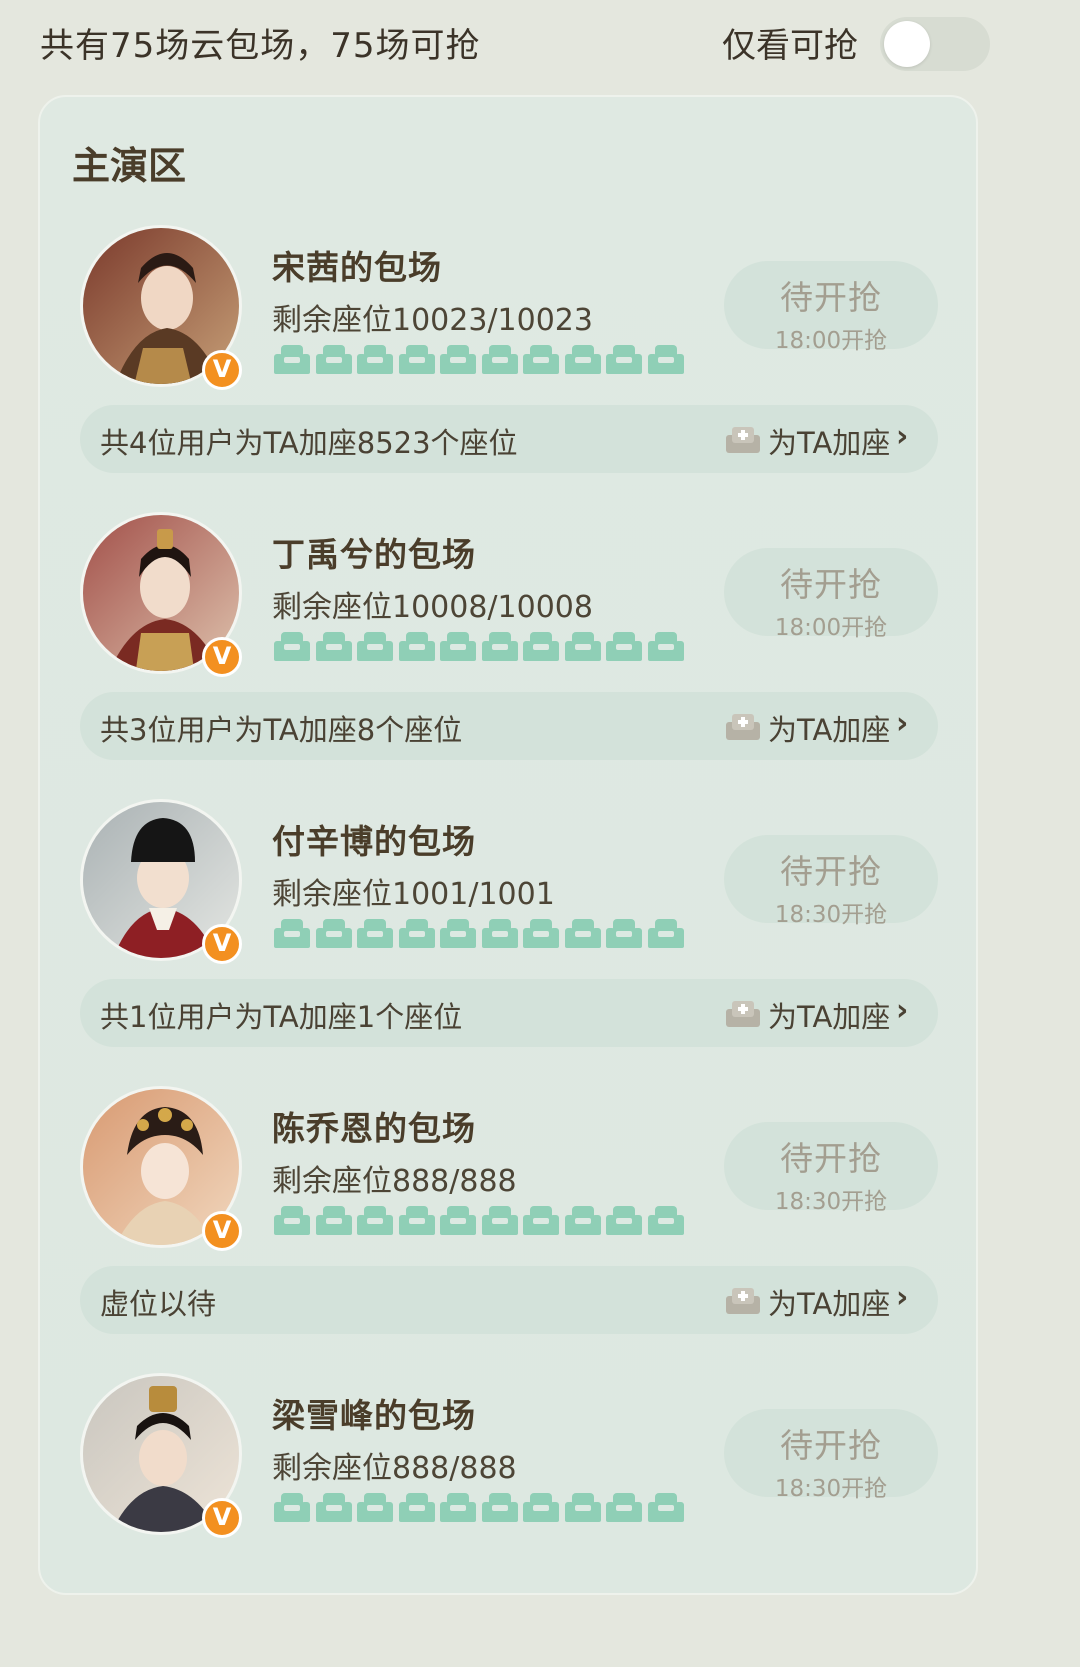 This screenshot has height=1667, width=1080. I want to click on support-note: 共1位用户为TA加座1个座位, so click(281, 1017).